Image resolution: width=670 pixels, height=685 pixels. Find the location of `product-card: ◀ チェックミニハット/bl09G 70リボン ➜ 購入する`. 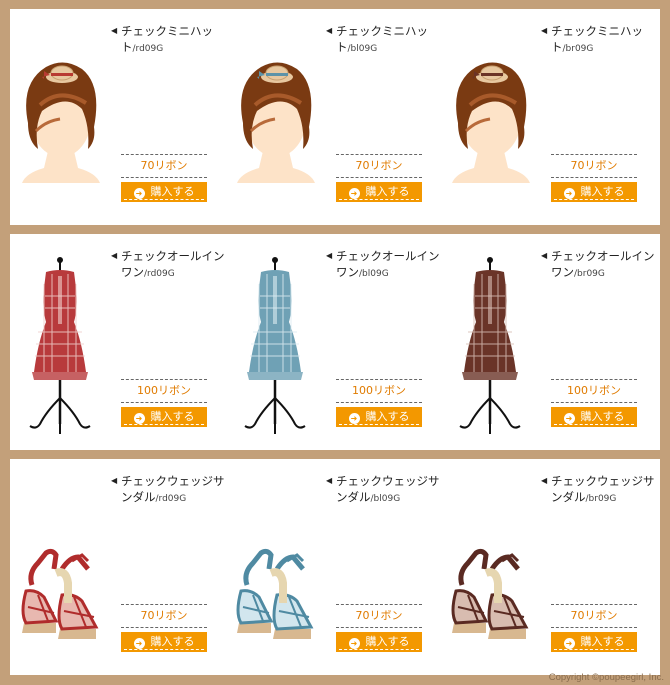

product-card: ◀ チェックミニハット/bl09G 70リボン ➜ 購入する is located at coordinates (333, 117).